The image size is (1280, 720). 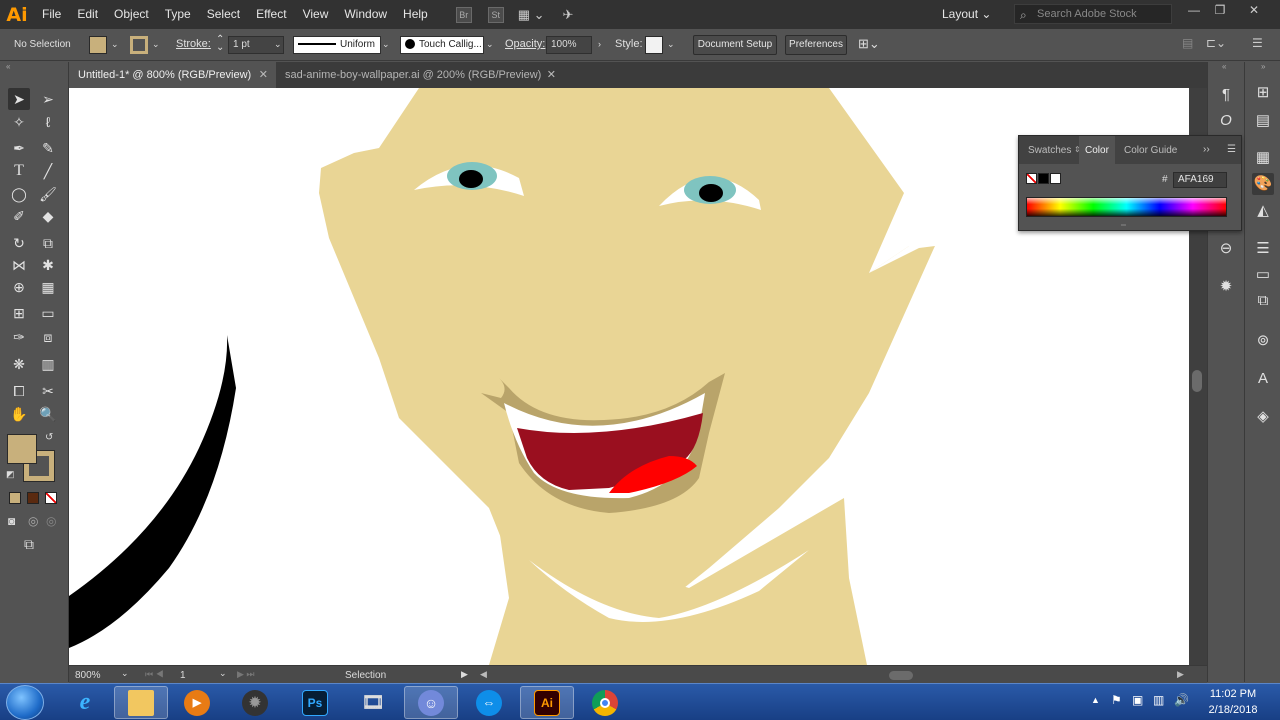 What do you see at coordinates (1263, 417) in the screenshot?
I see `layers-panel-icon: ◈` at bounding box center [1263, 417].